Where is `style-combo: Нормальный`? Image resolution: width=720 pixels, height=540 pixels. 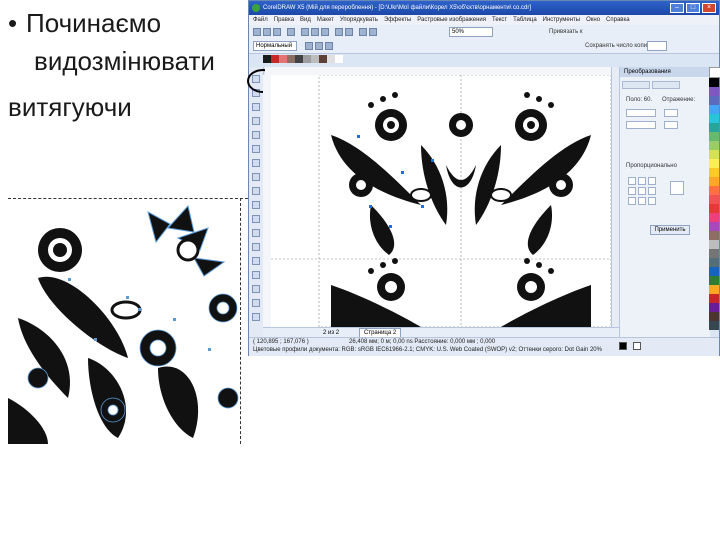 style-combo: Нормальный is located at coordinates (275, 46).